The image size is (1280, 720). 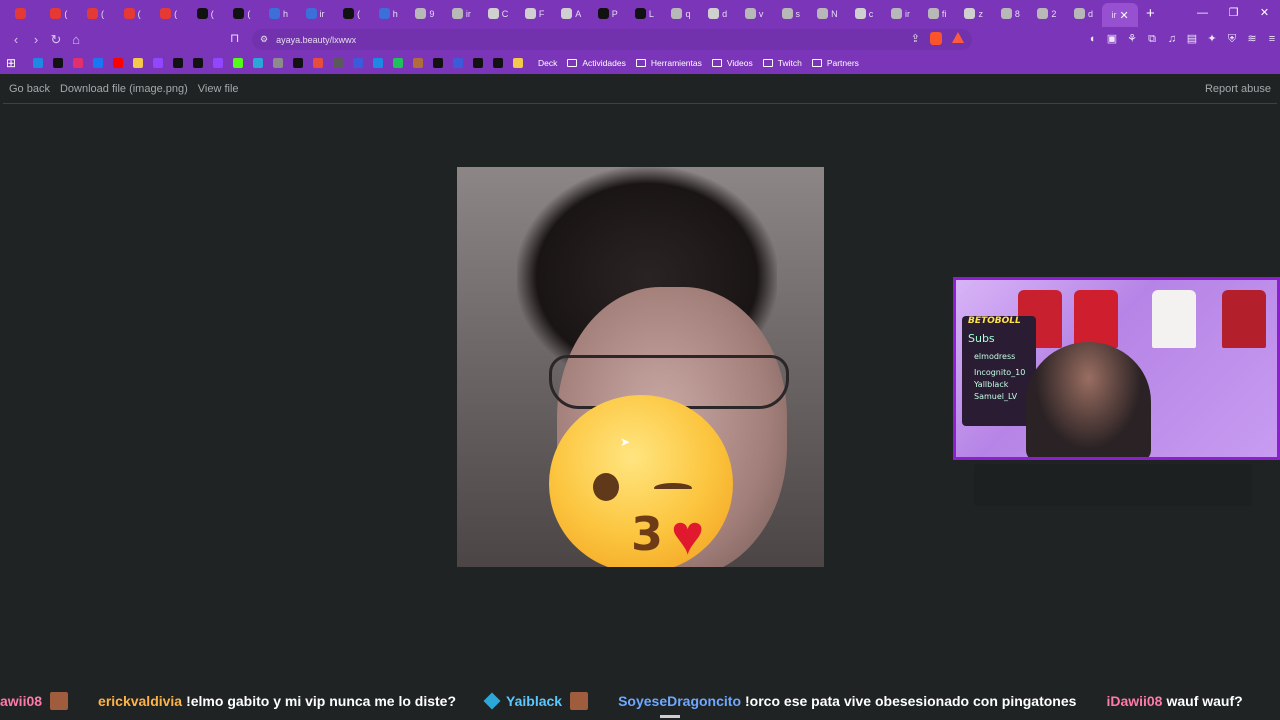 I want to click on address-bar: ⚙ ayaya.beauty/lxwwx ⇪, so click(x=612, y=39).